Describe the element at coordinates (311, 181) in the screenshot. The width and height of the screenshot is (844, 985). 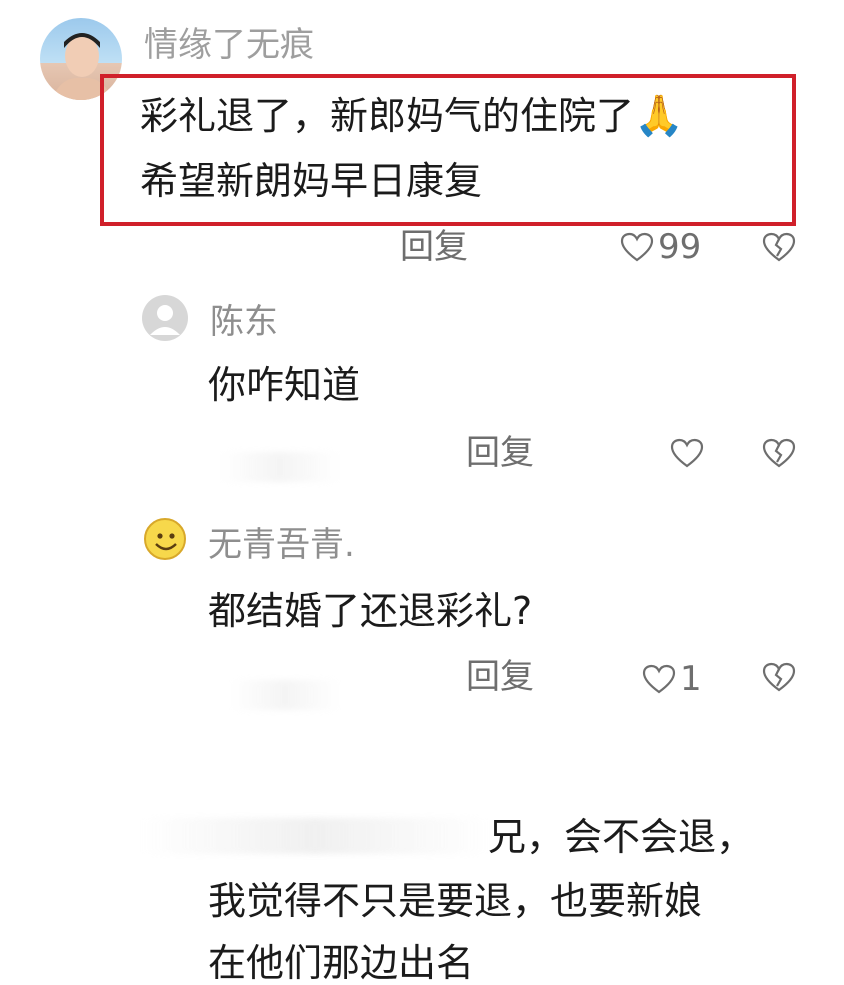
I see `comment-text-line2: 希望新朗妈早日康复` at that location.